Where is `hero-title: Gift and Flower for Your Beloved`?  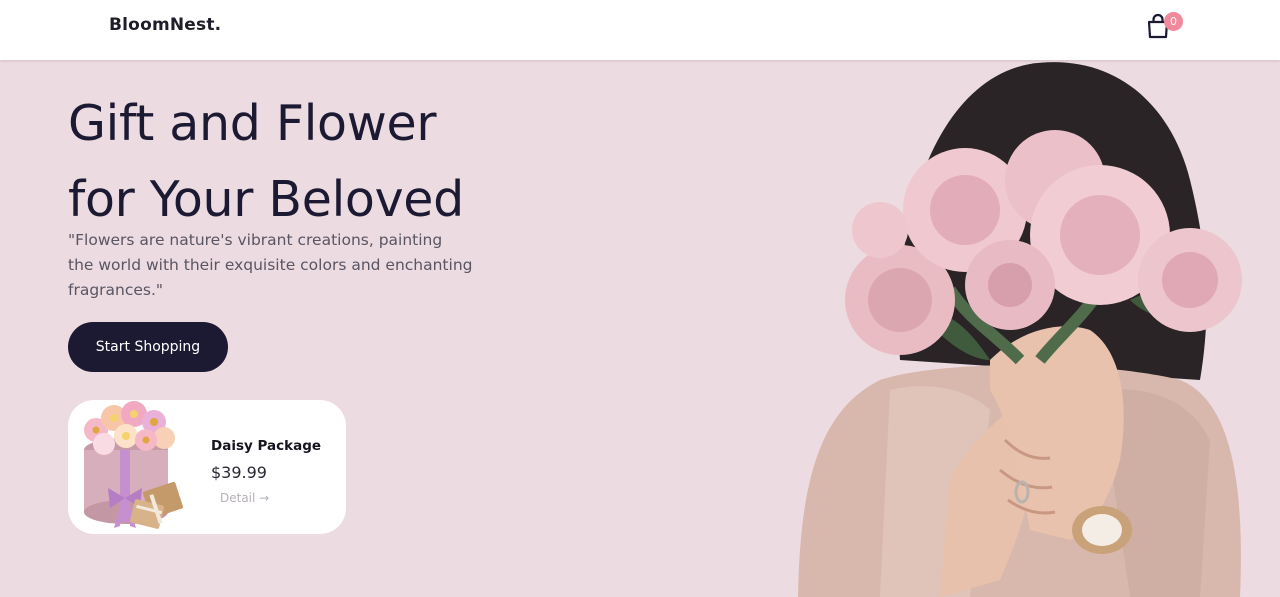
hero-title: Gift and Flower for Your Beloved is located at coordinates (266, 162).